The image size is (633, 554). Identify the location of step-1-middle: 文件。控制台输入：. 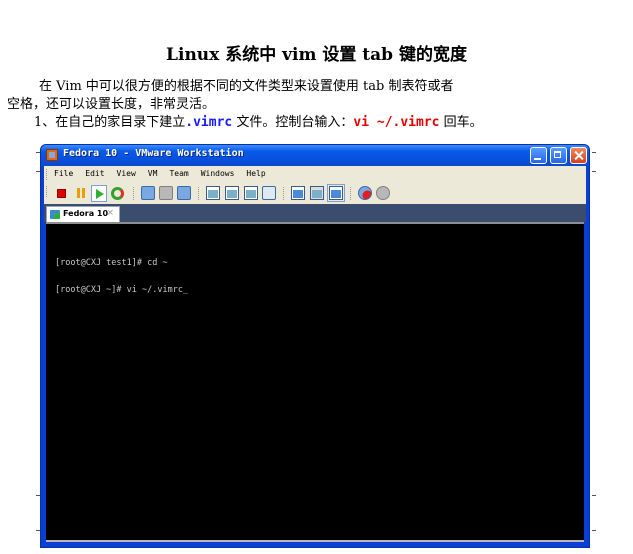
(293, 122).